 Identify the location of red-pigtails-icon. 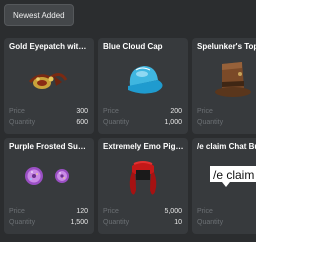
(143, 179).